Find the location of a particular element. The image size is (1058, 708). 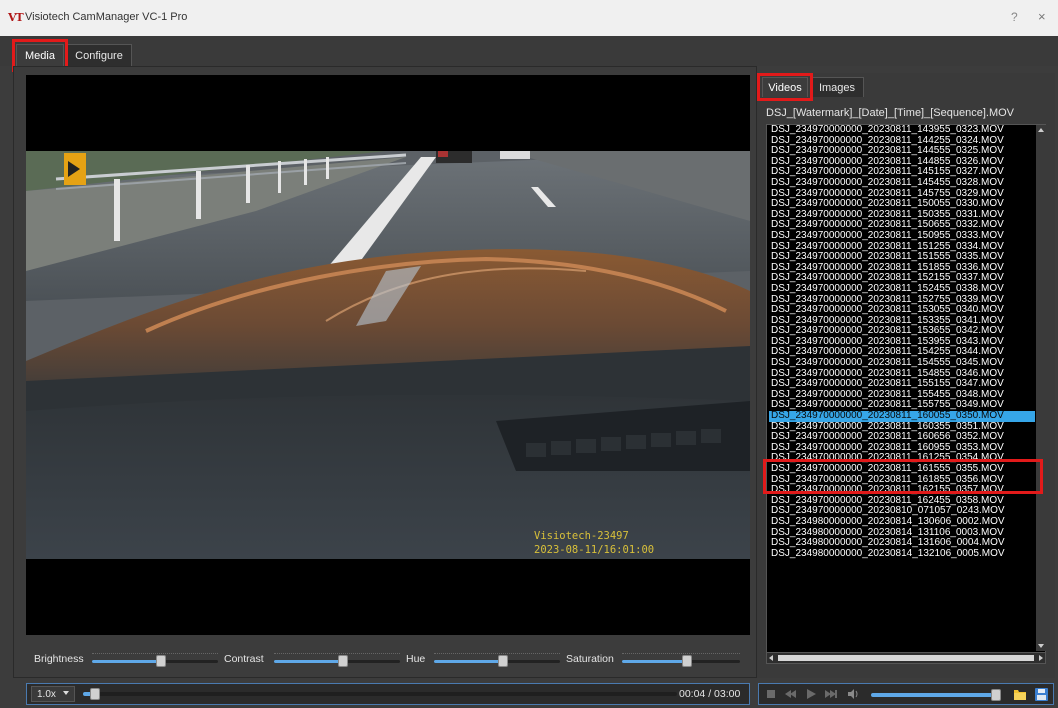

scroll-down-icon is located at coordinates (1041, 646).